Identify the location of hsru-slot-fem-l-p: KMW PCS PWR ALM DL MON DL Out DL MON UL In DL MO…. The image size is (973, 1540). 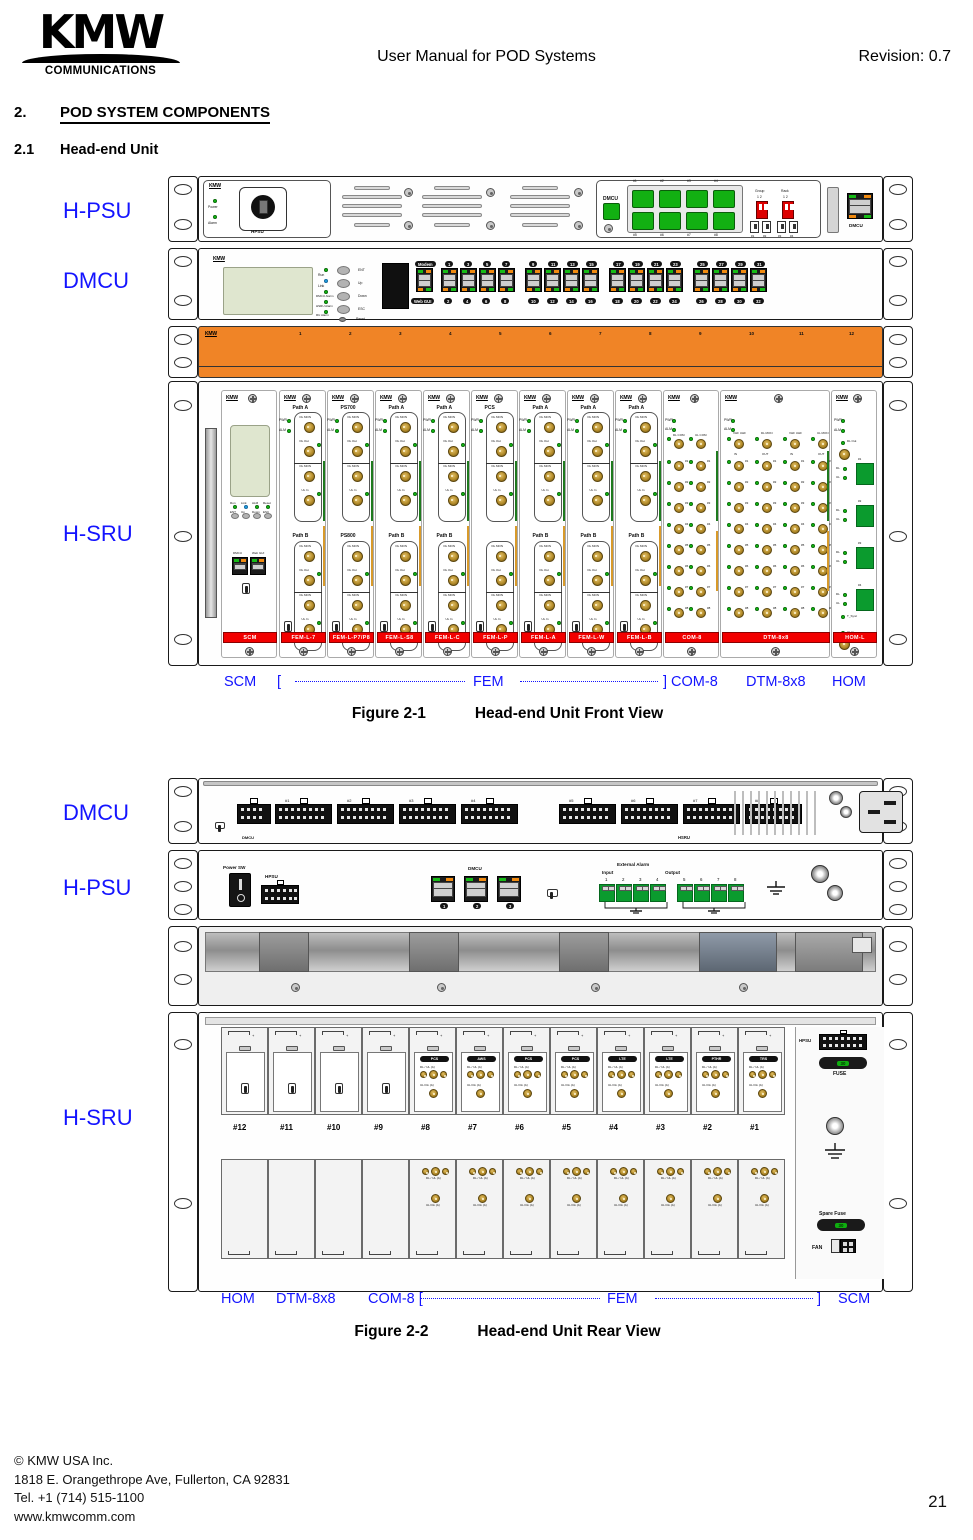
(494, 524).